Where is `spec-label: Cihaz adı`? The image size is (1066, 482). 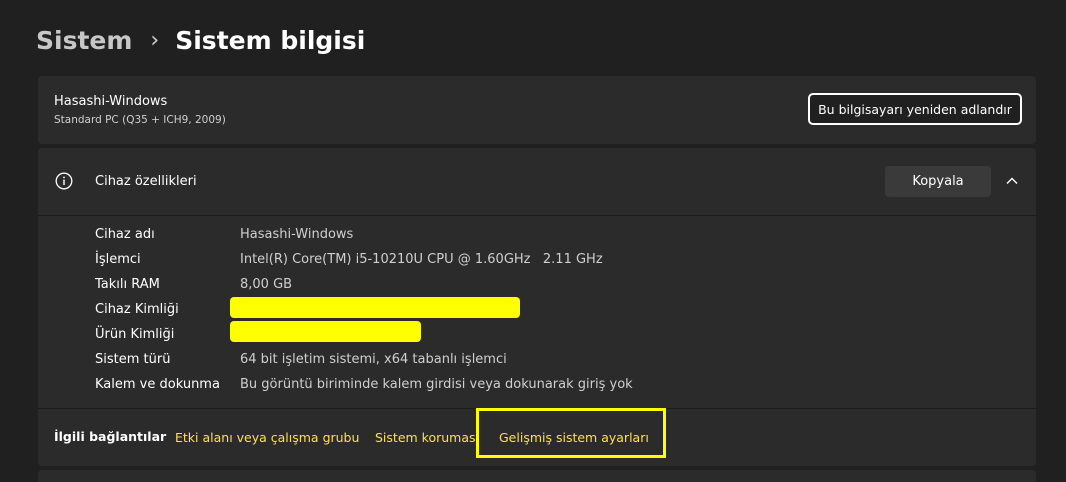
spec-label: Cihaz adı is located at coordinates (125, 234).